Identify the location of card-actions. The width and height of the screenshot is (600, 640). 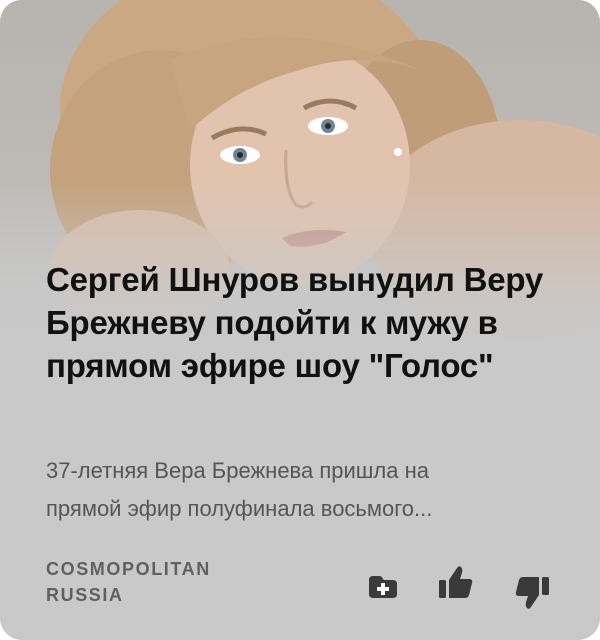
(465, 585).